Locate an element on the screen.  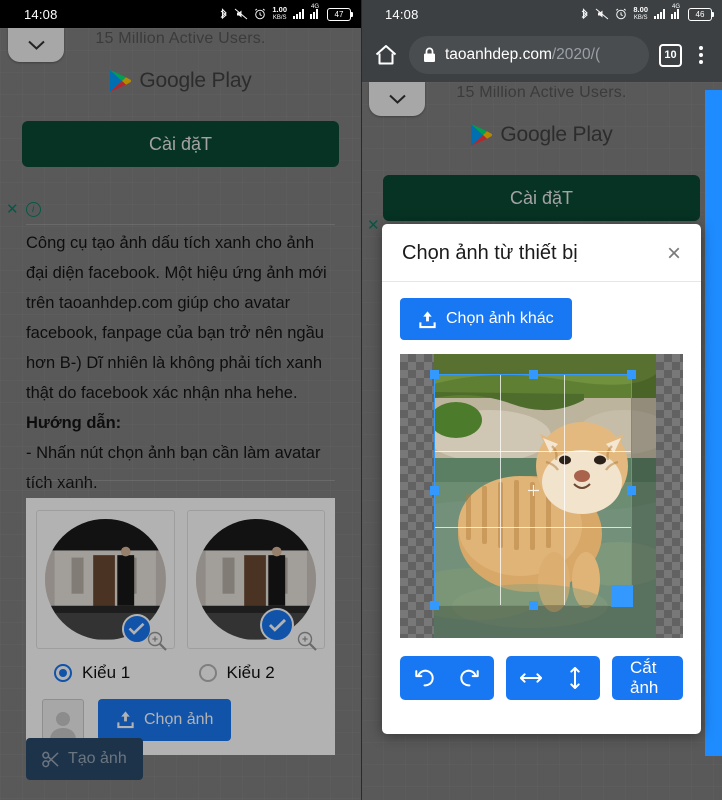
crop-center-crosshair-icon is located at coordinates (533, 490).